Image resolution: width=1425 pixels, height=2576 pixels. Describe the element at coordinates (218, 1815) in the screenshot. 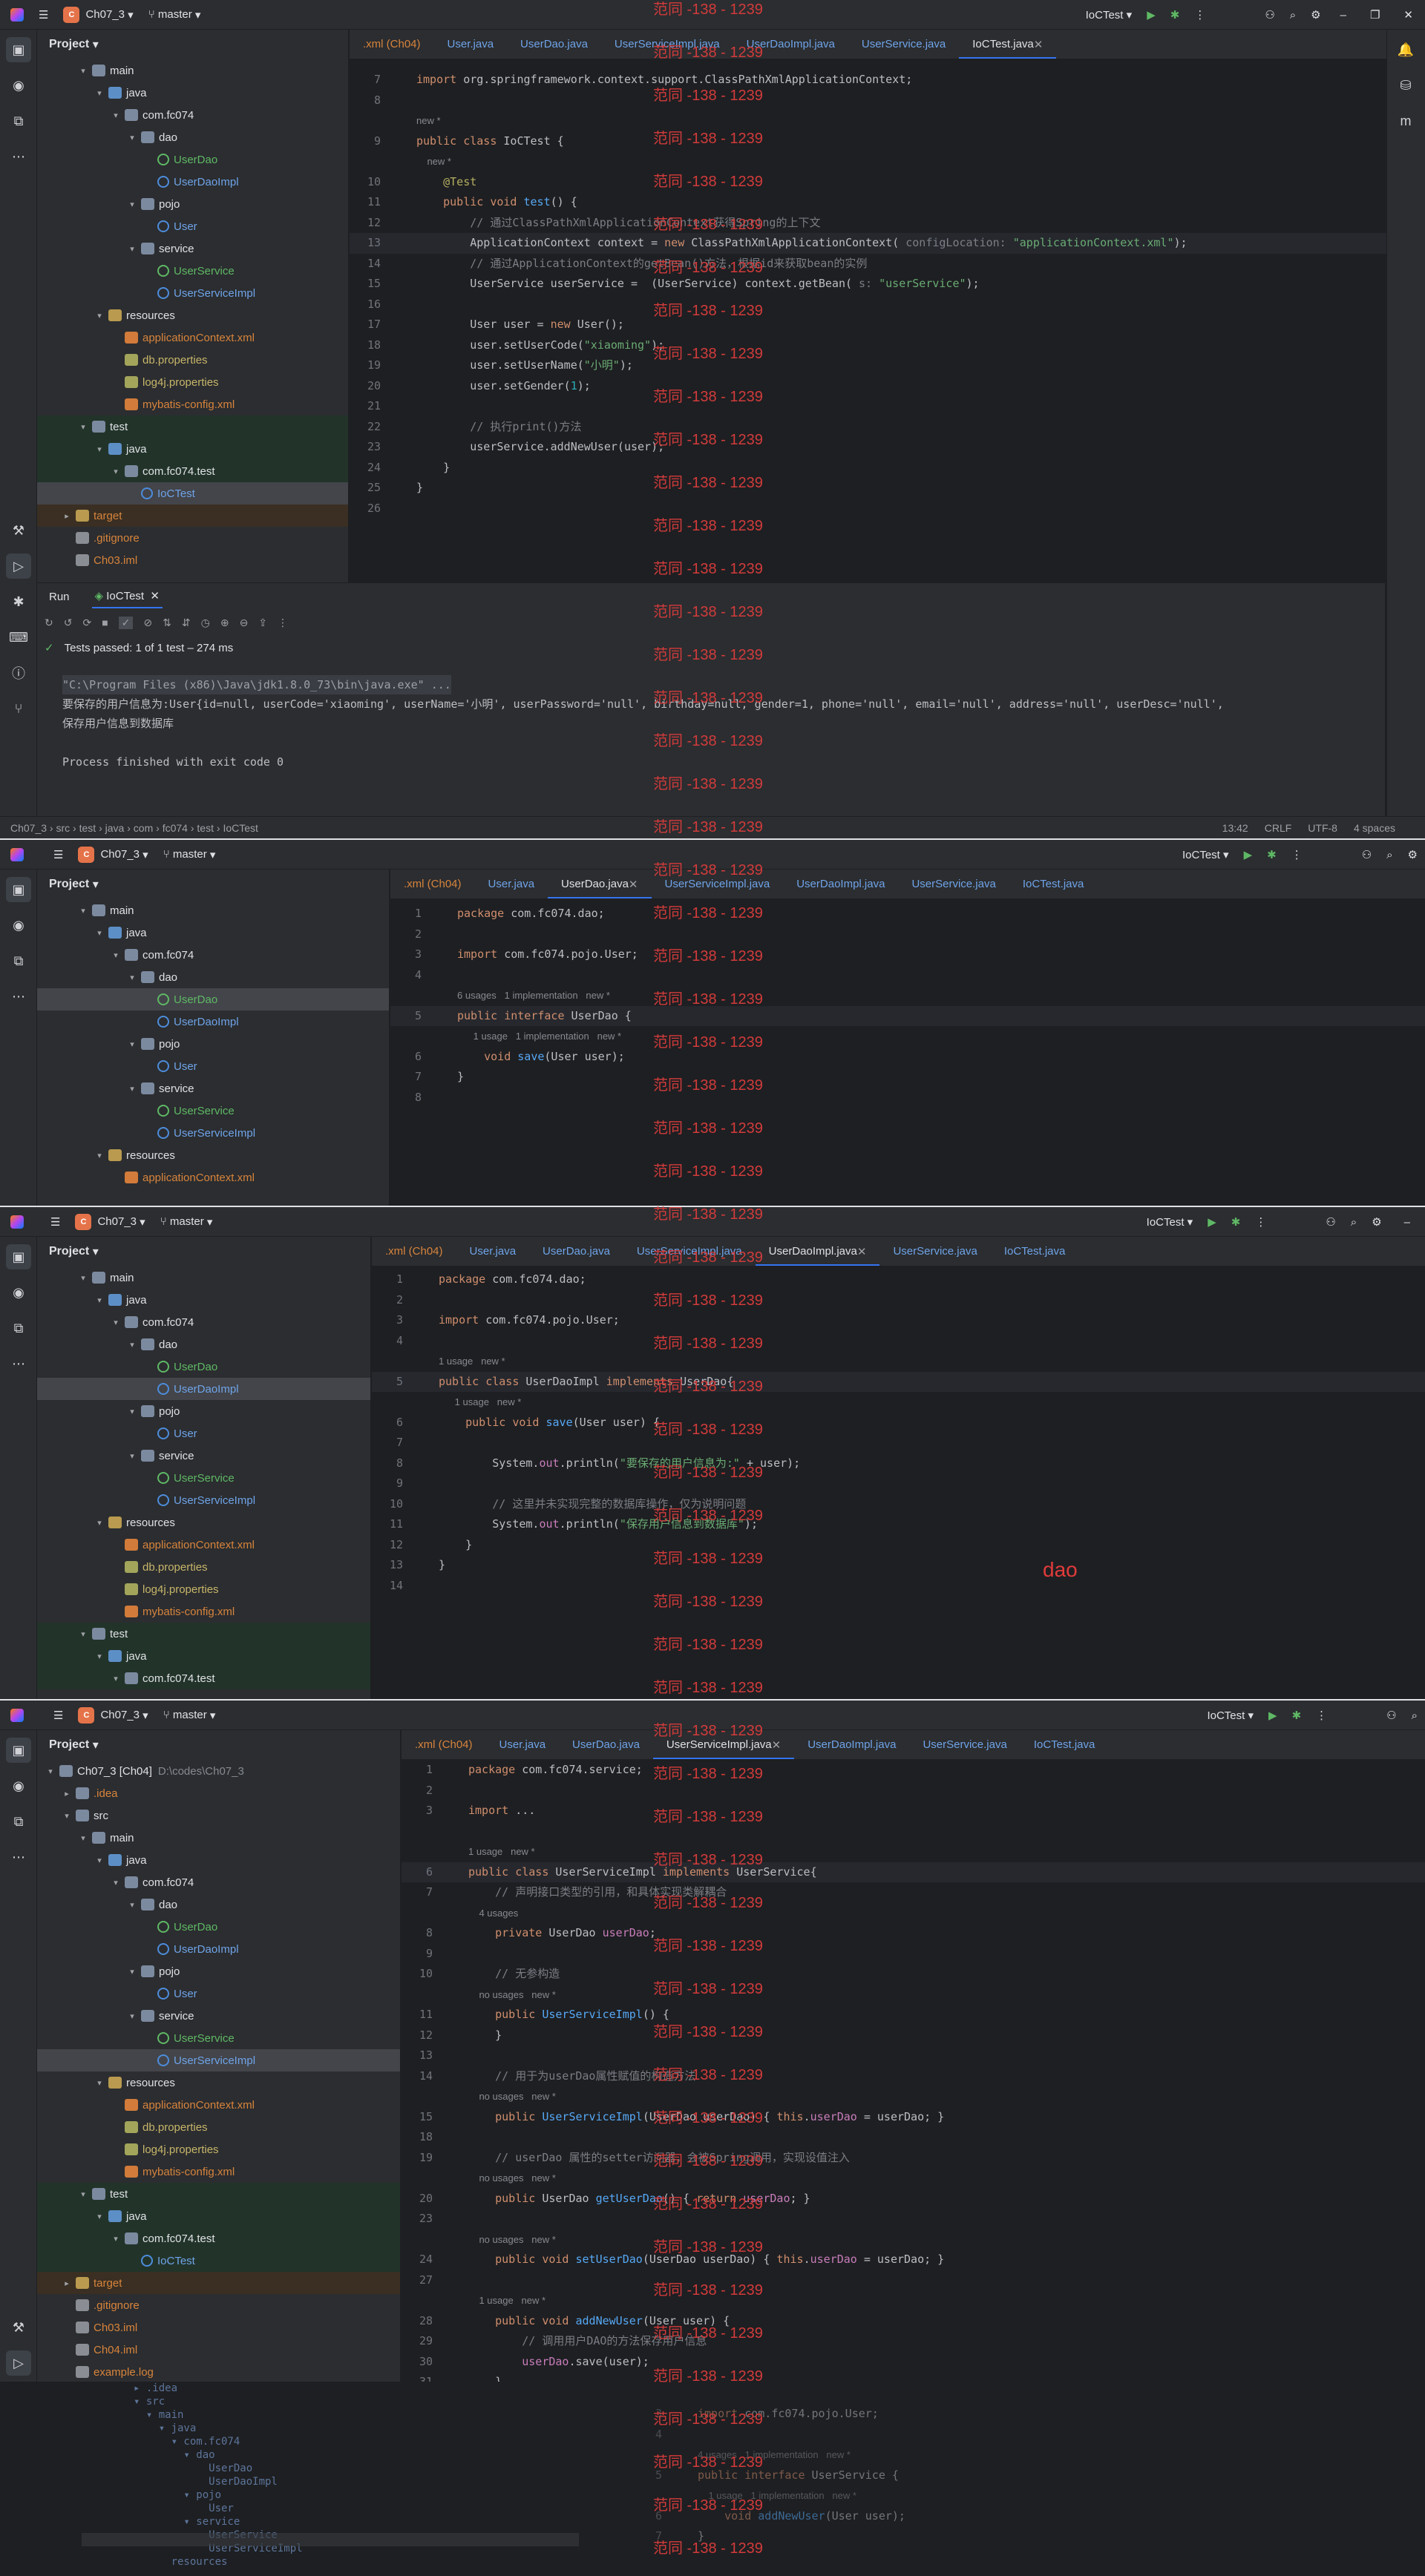

I see `tree-item: ▾ src` at that location.